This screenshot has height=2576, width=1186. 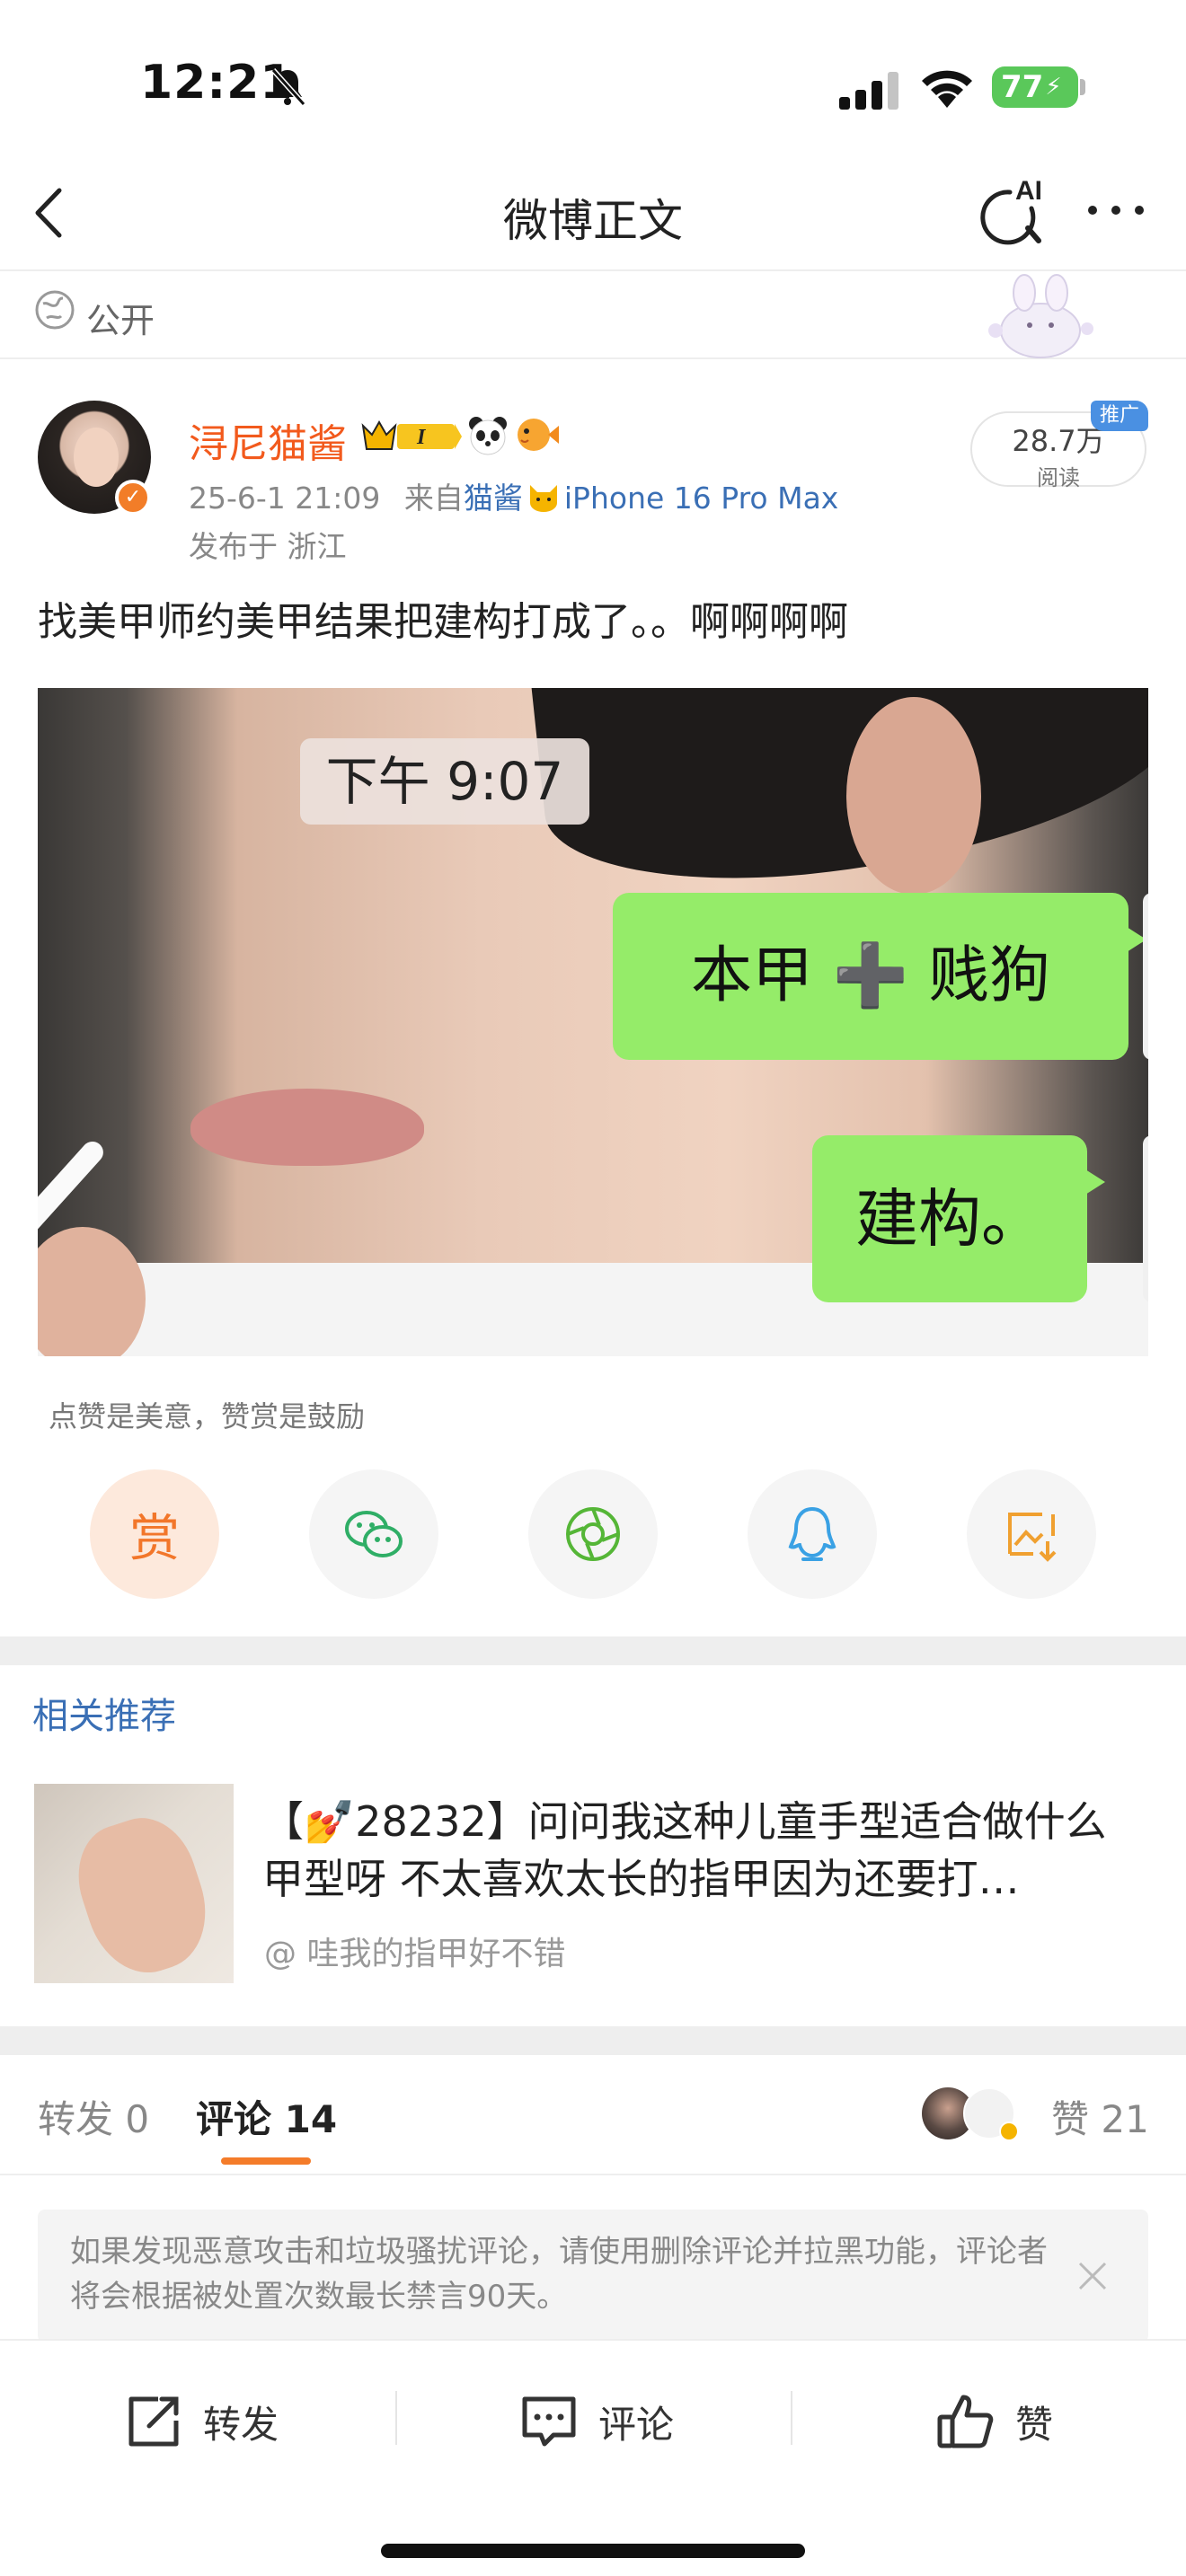 I want to click on panda-icon, so click(x=488, y=436).